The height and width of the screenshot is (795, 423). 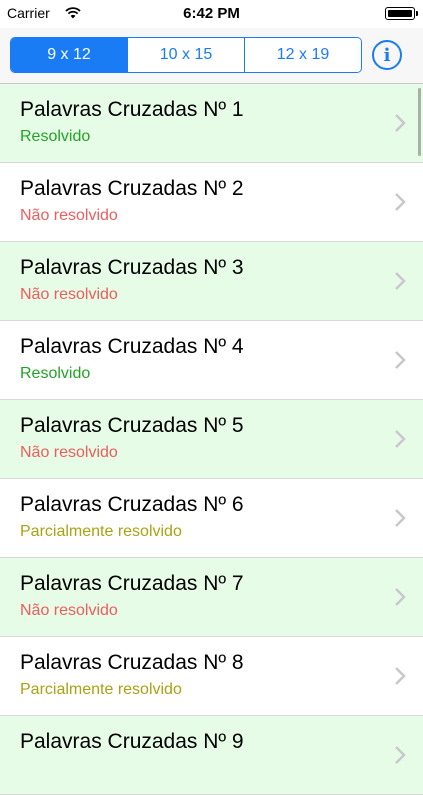 I want to click on puzzle-title: Palavras Cruzadas Nº 1, so click(x=132, y=109).